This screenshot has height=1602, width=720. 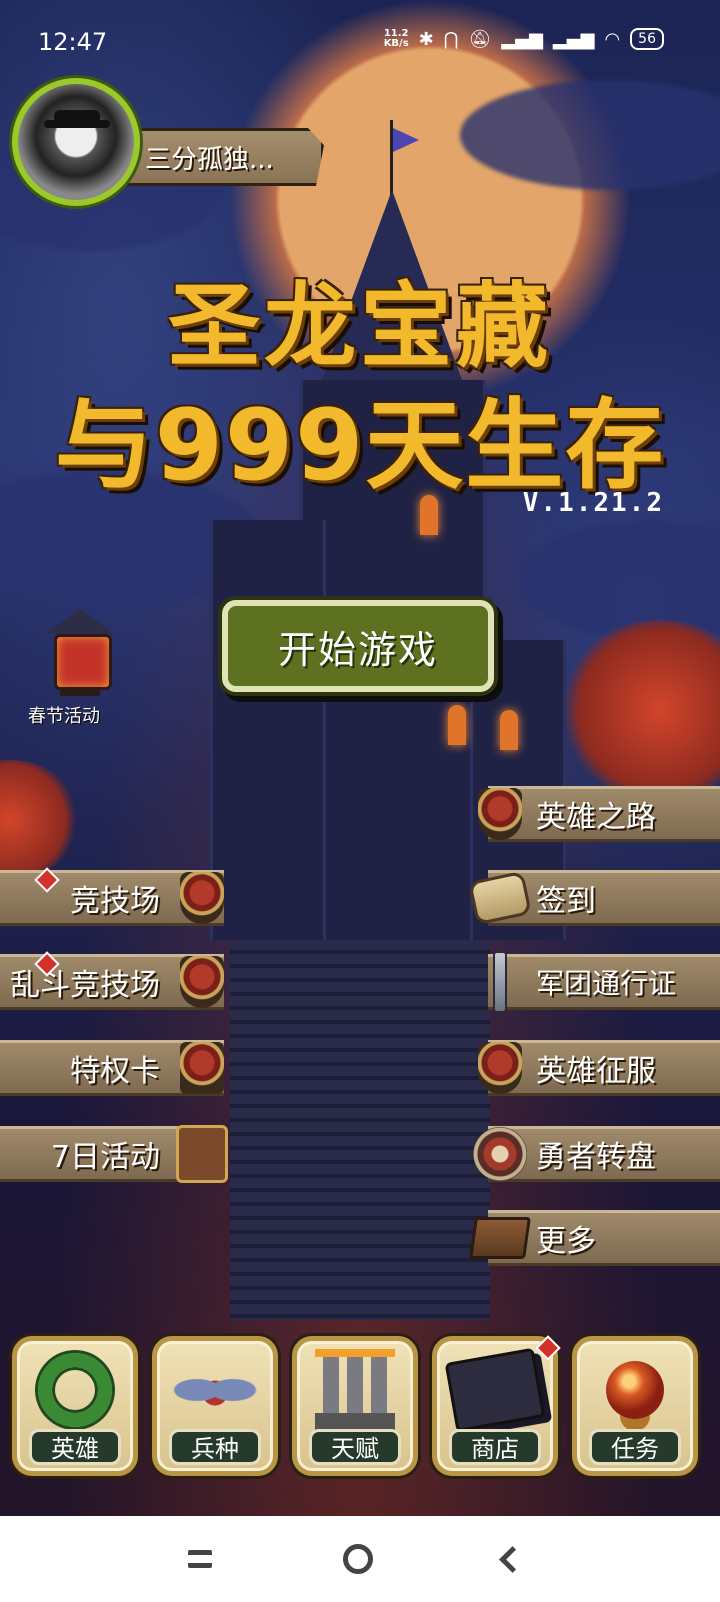 I want to click on brave-wheel-button: 勇者转盘, so click(x=596, y=1154).